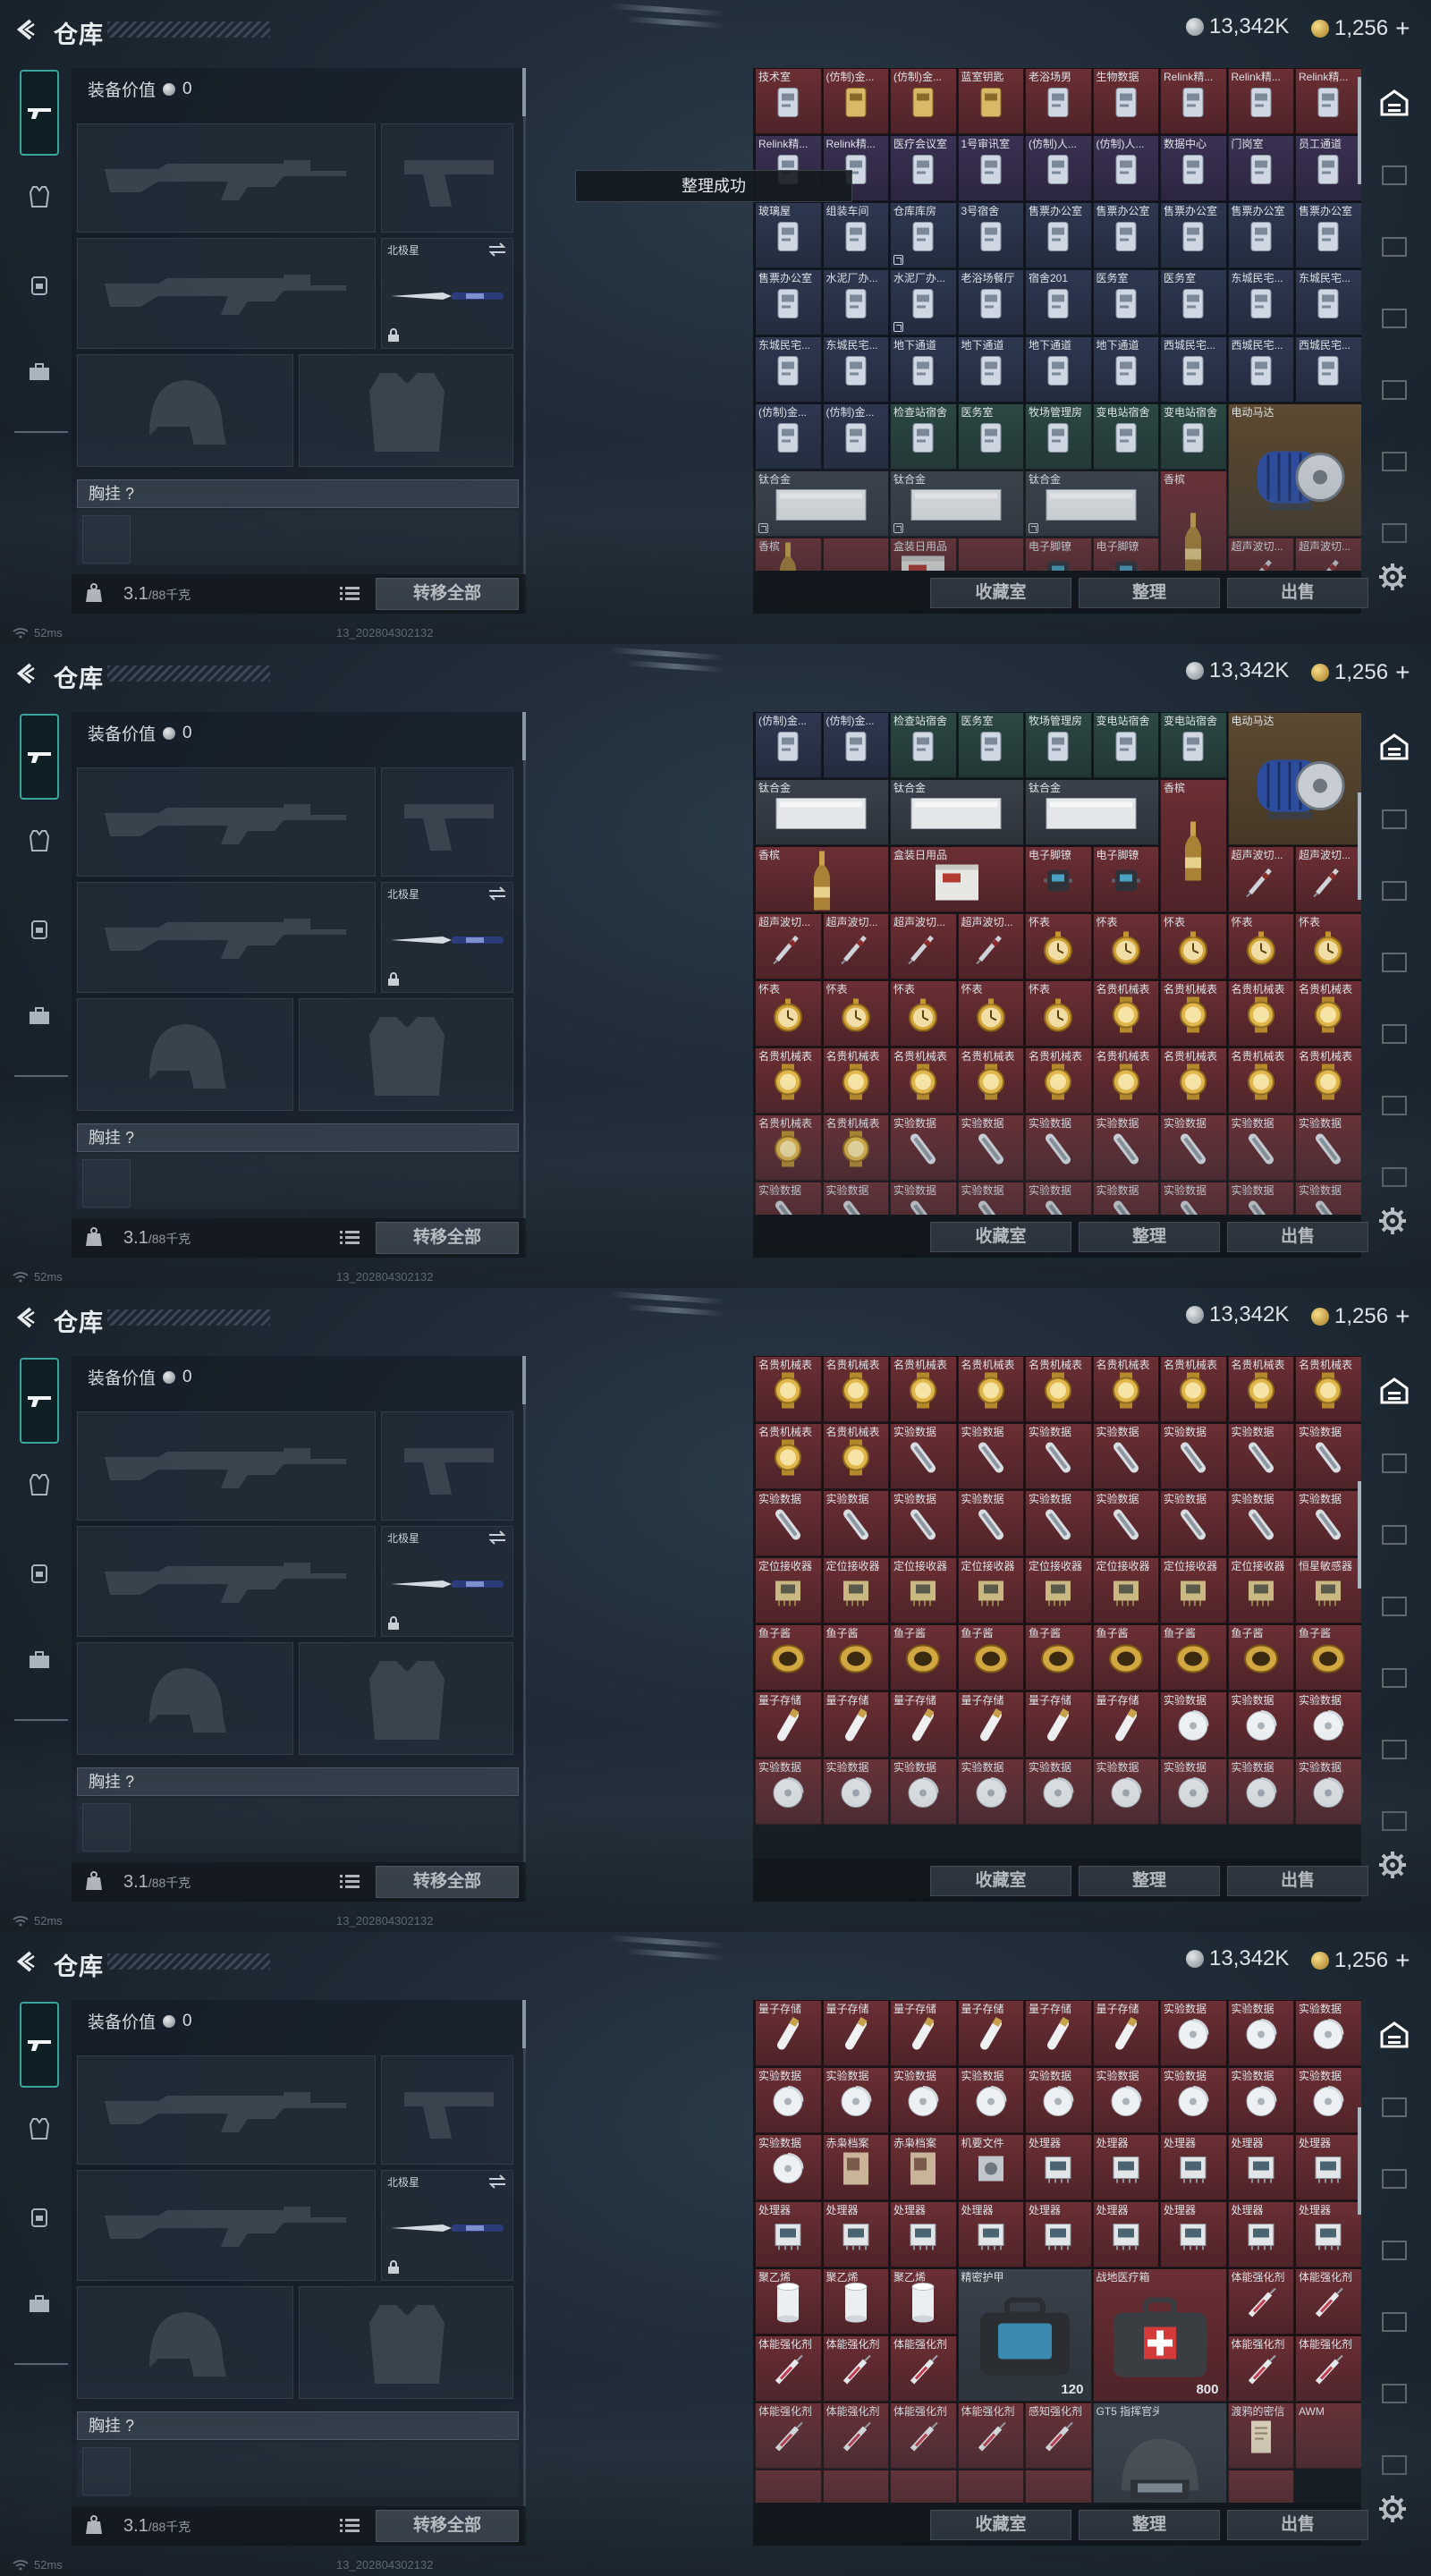  Describe the element at coordinates (497, 249) in the screenshot. I see `swap-icon` at that location.